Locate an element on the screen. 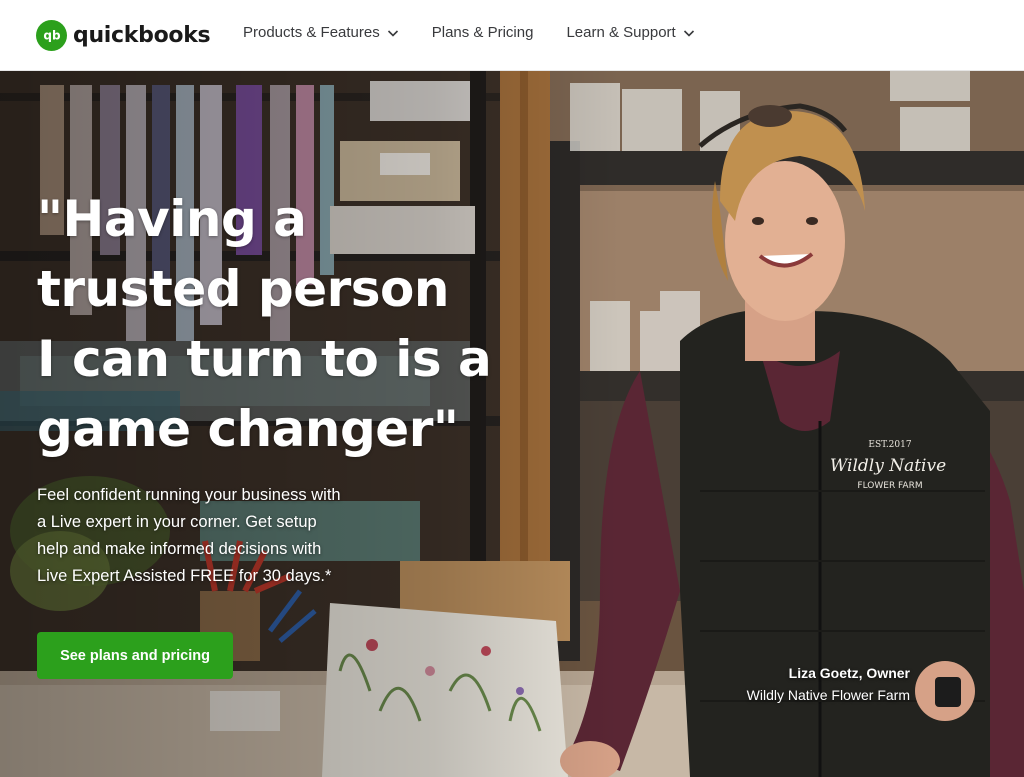 Image resolution: width=1024 pixels, height=777 pixels. qb-glyph: qb is located at coordinates (52, 36).